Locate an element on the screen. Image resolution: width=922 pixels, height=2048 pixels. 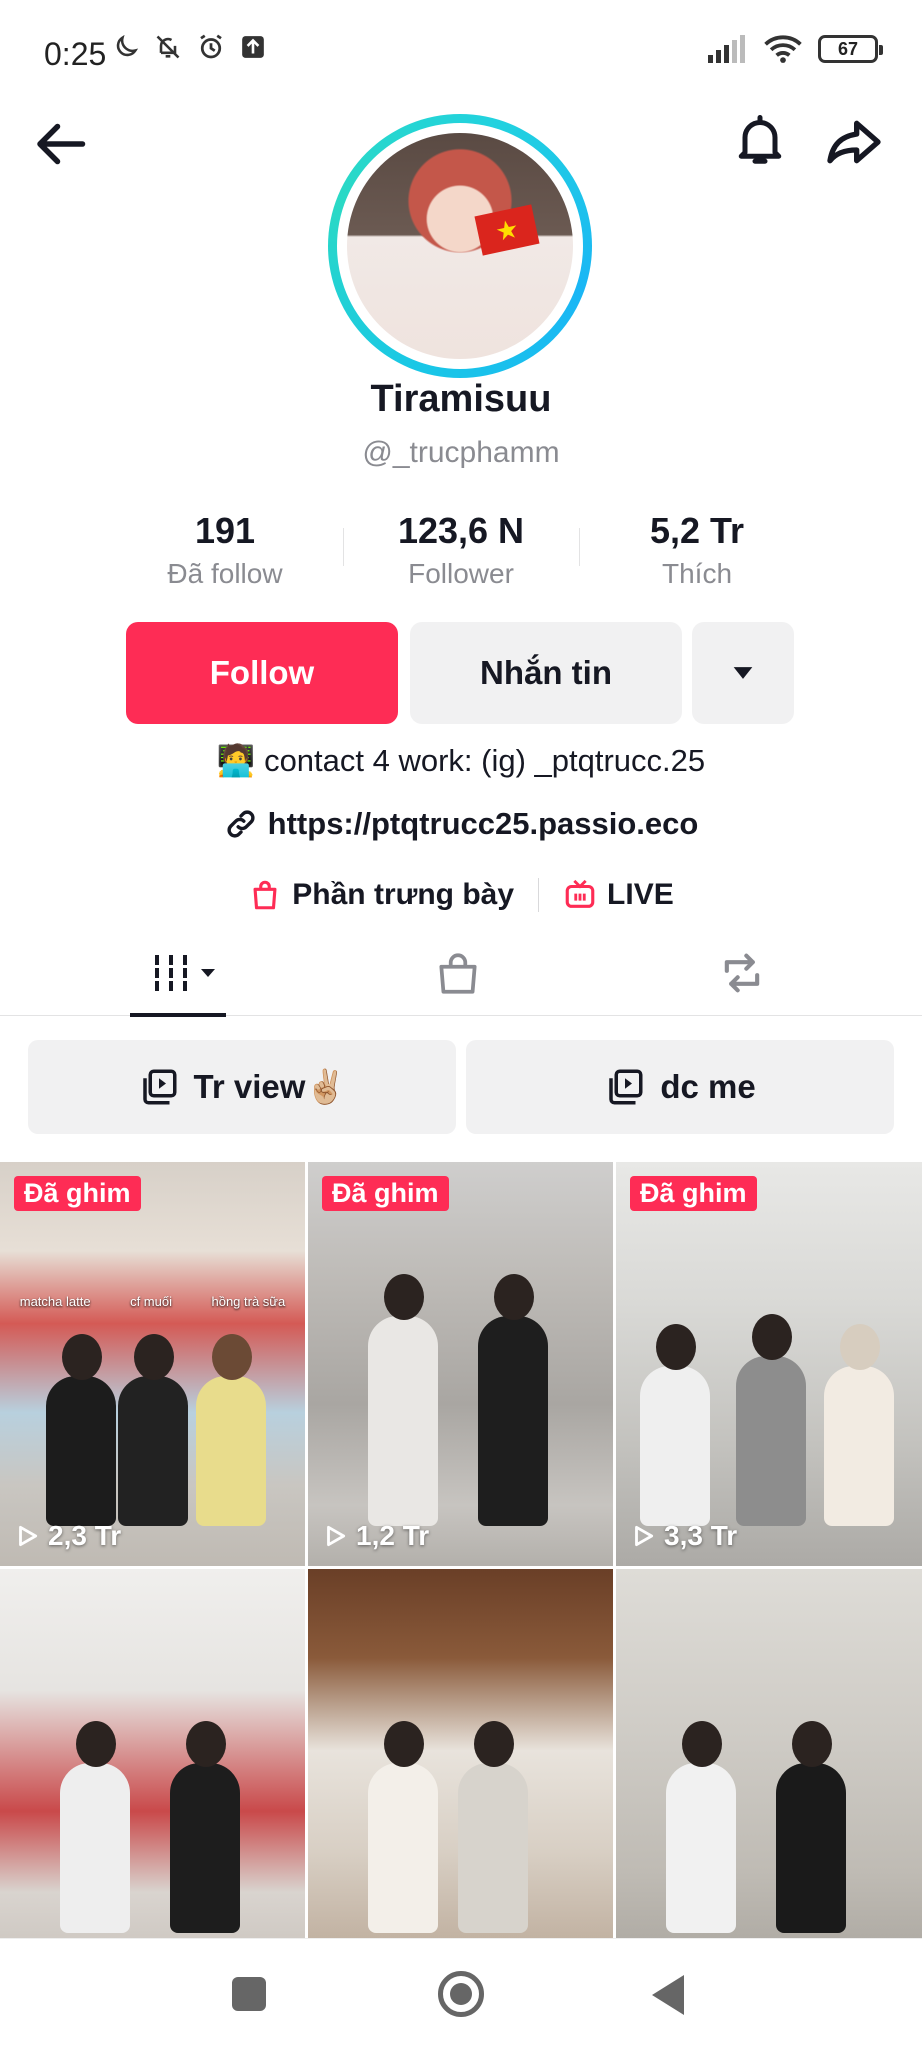
showcase-link: Phần trưng bày is located at coordinates (381, 895).